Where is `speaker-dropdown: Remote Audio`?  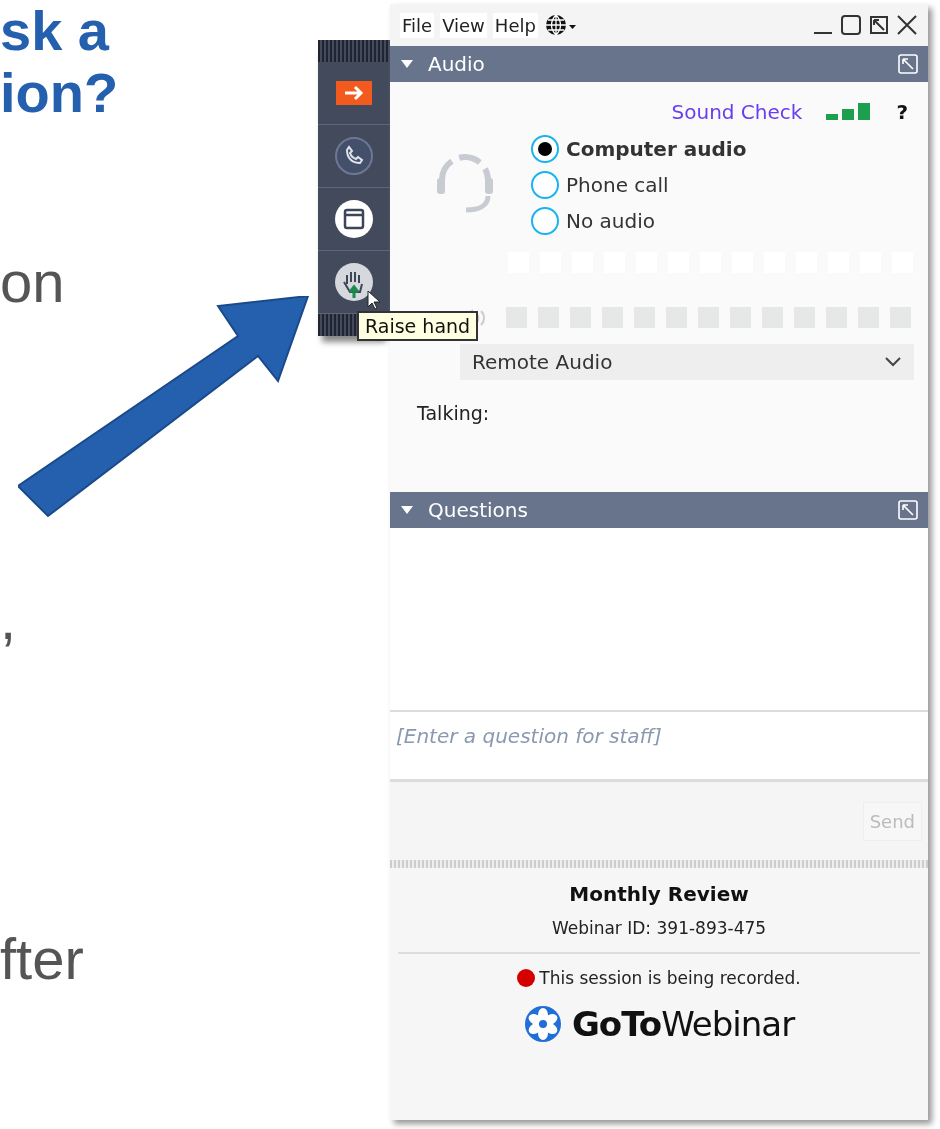
speaker-dropdown: Remote Audio is located at coordinates (687, 362).